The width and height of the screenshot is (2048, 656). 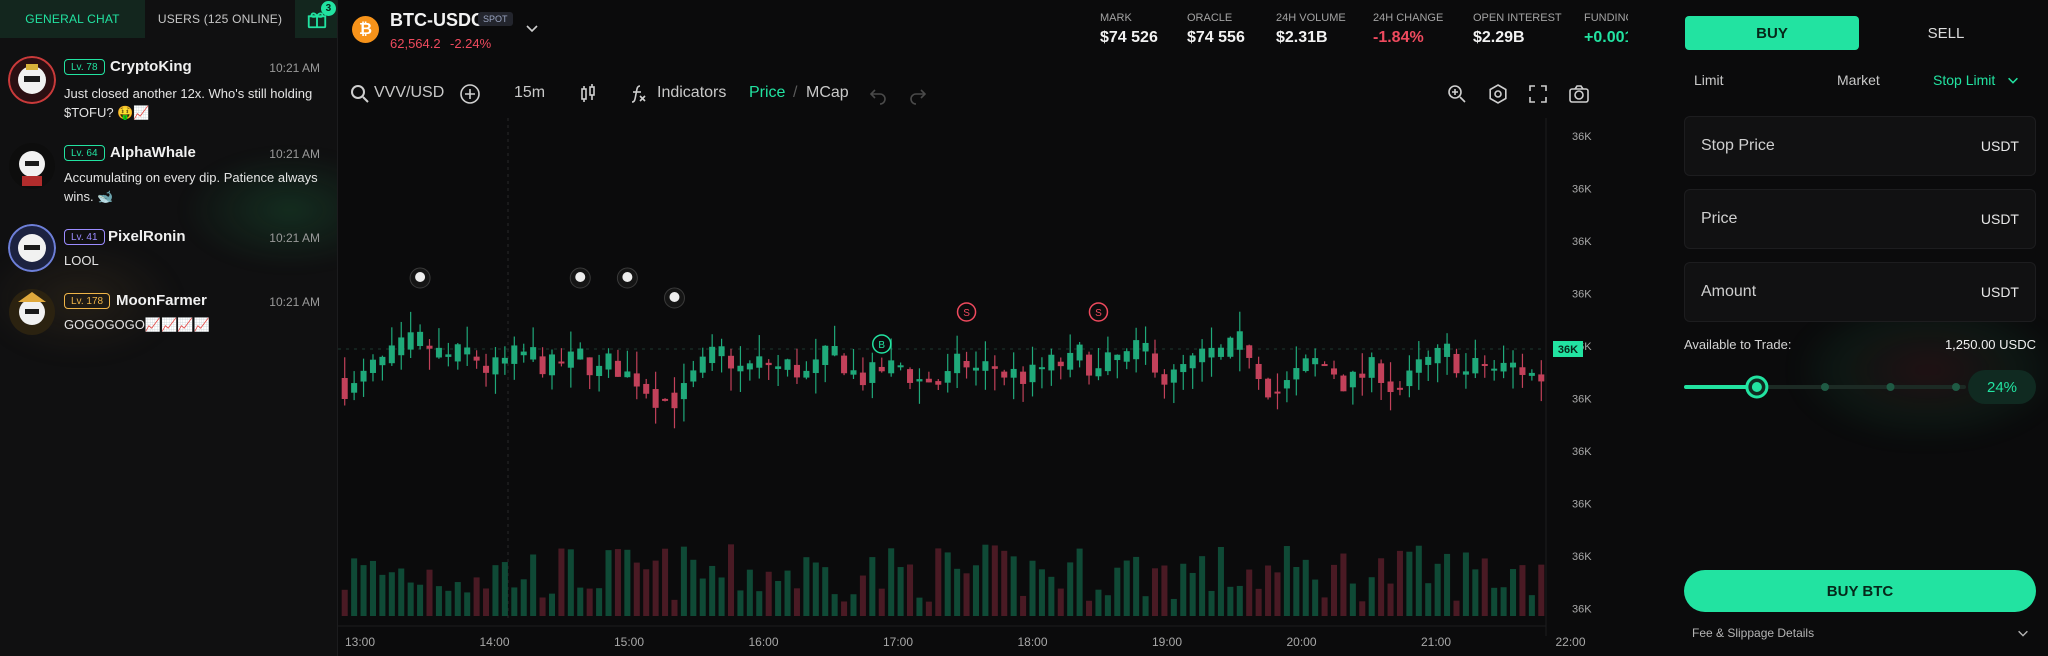 What do you see at coordinates (1498, 94) in the screenshot?
I see `settings-icon` at bounding box center [1498, 94].